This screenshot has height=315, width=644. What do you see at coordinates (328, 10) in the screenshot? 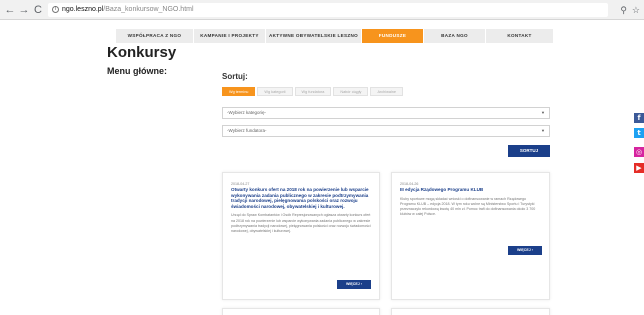
I see `address-bar: i ngo.leszno.pl/Baza_konkursow_NGO.html` at bounding box center [328, 10].